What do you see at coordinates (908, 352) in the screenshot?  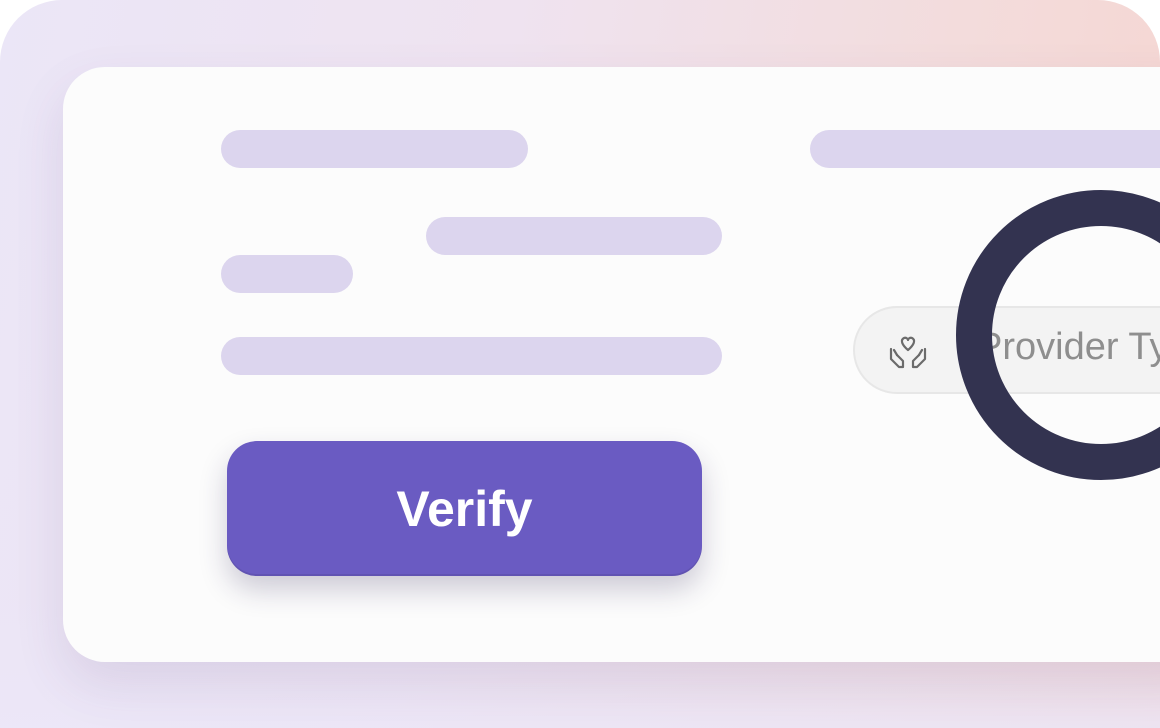 I see `hands-heart-icon` at bounding box center [908, 352].